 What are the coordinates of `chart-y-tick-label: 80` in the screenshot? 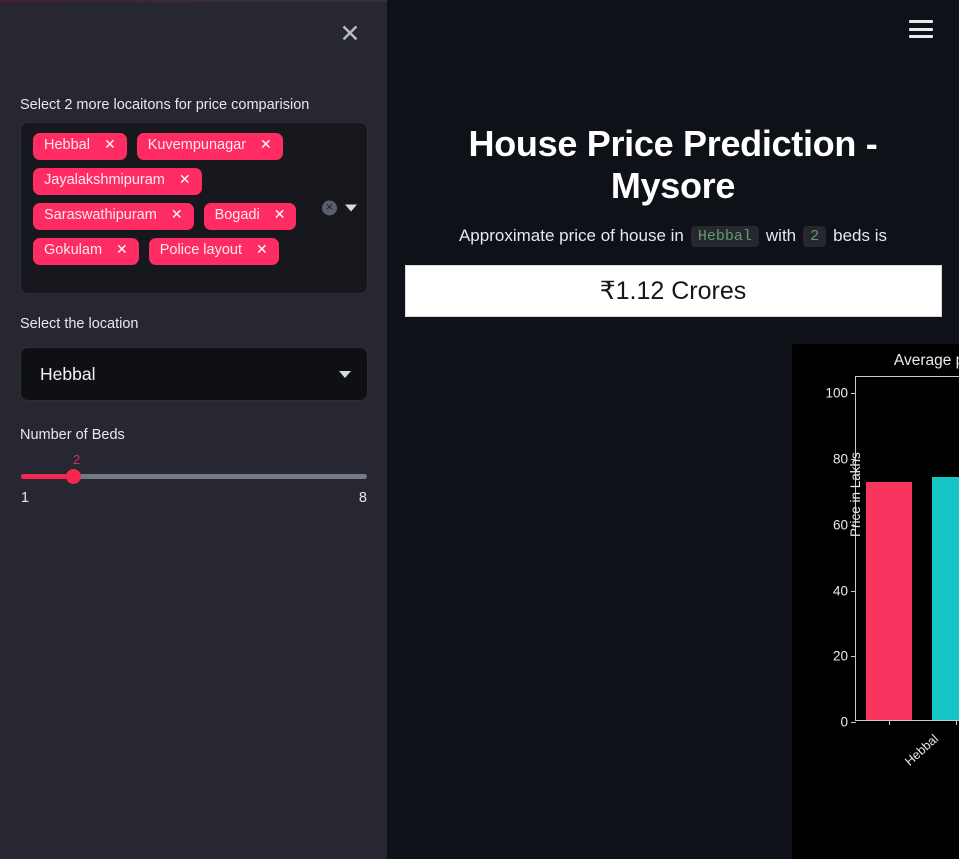 It's located at (840, 459).